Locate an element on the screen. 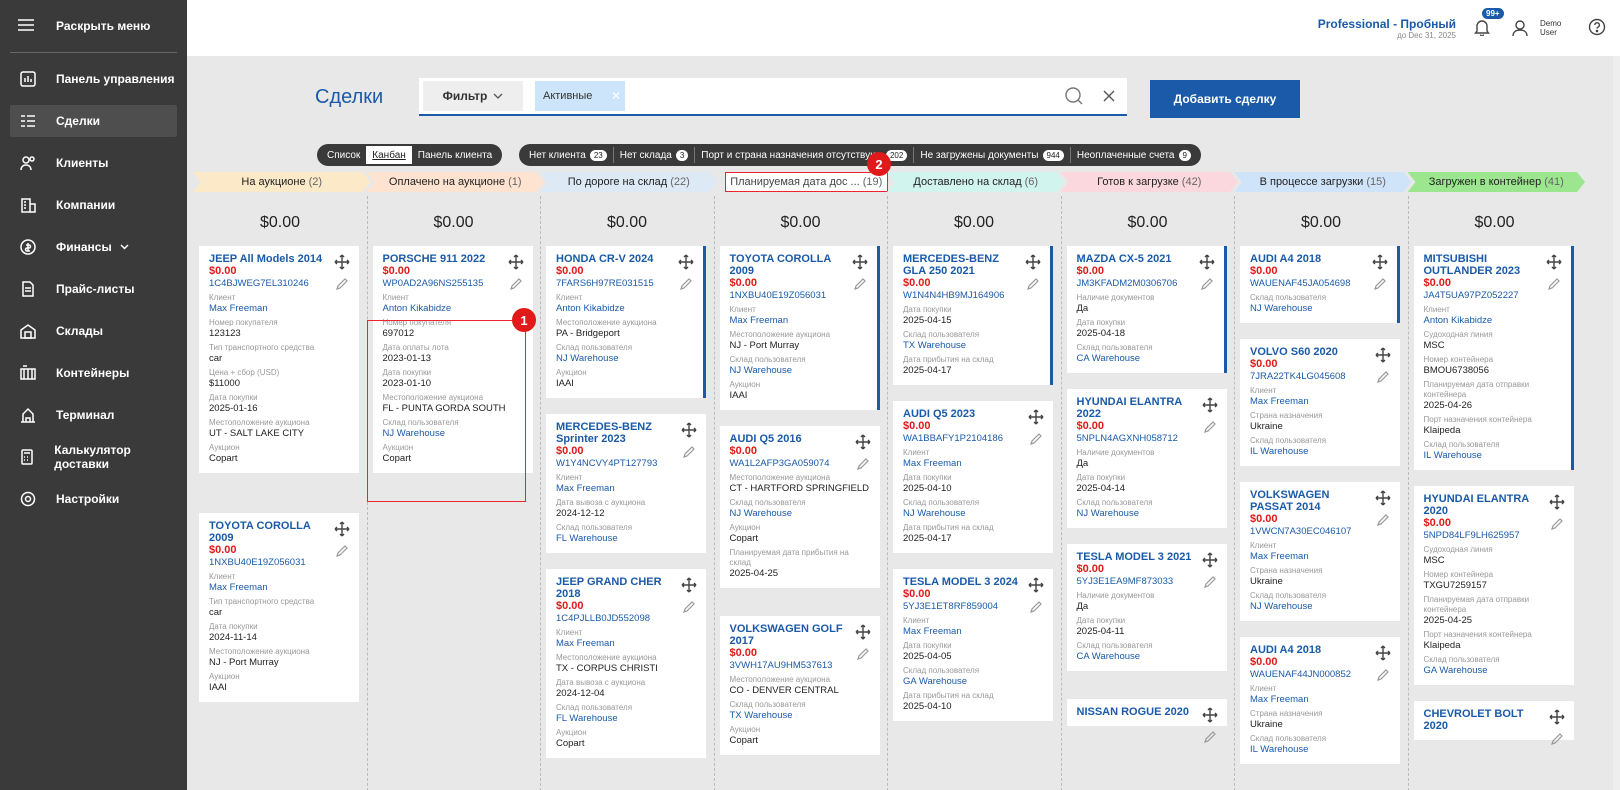  sidebar-item-pricelist: Прайс-листы is located at coordinates (93, 289).